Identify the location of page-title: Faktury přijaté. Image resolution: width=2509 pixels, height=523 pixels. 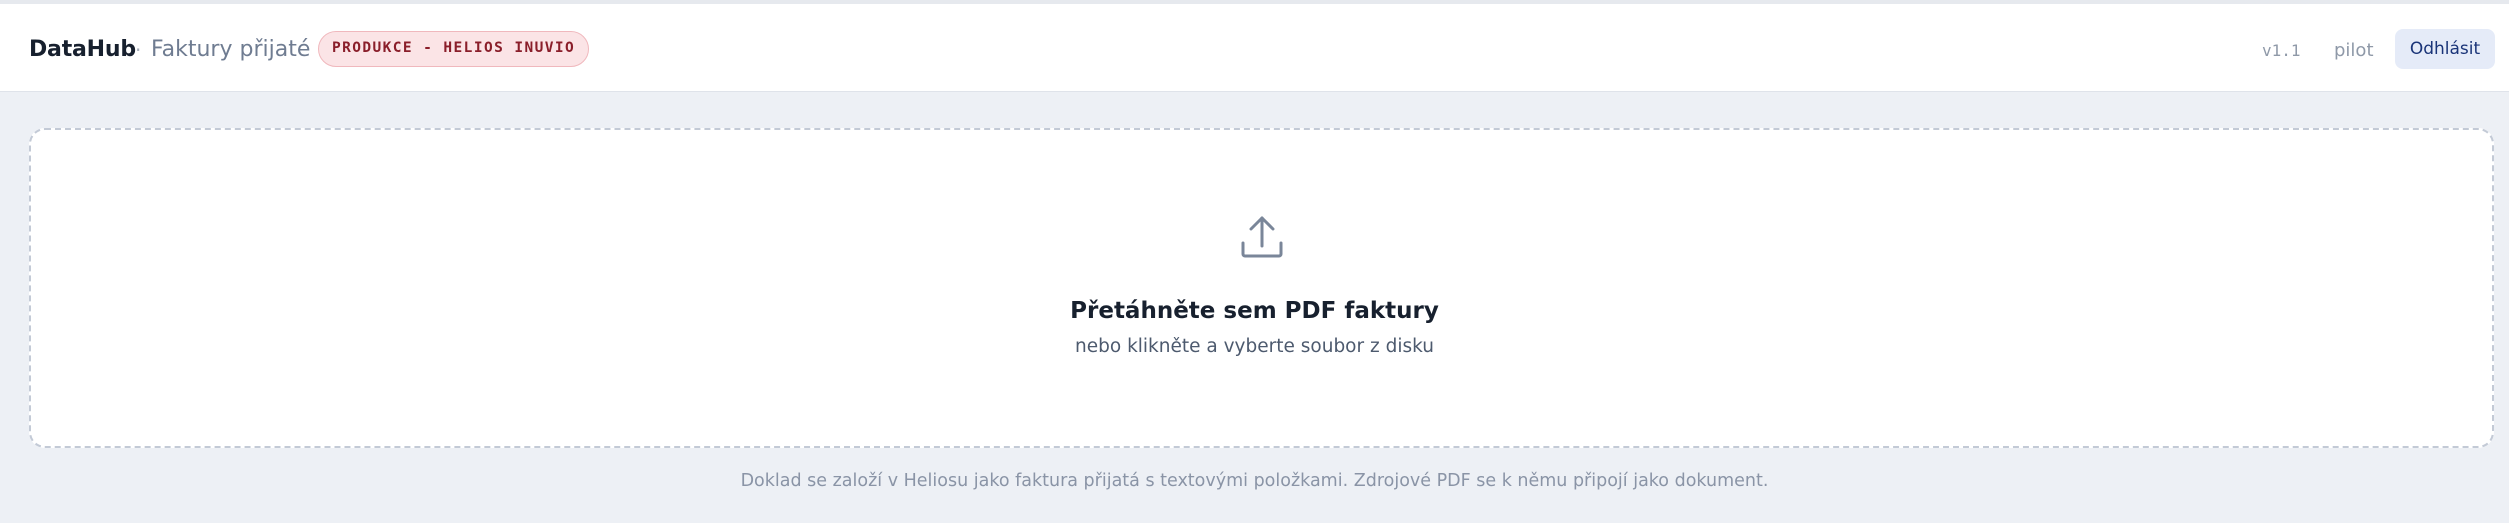
(231, 49).